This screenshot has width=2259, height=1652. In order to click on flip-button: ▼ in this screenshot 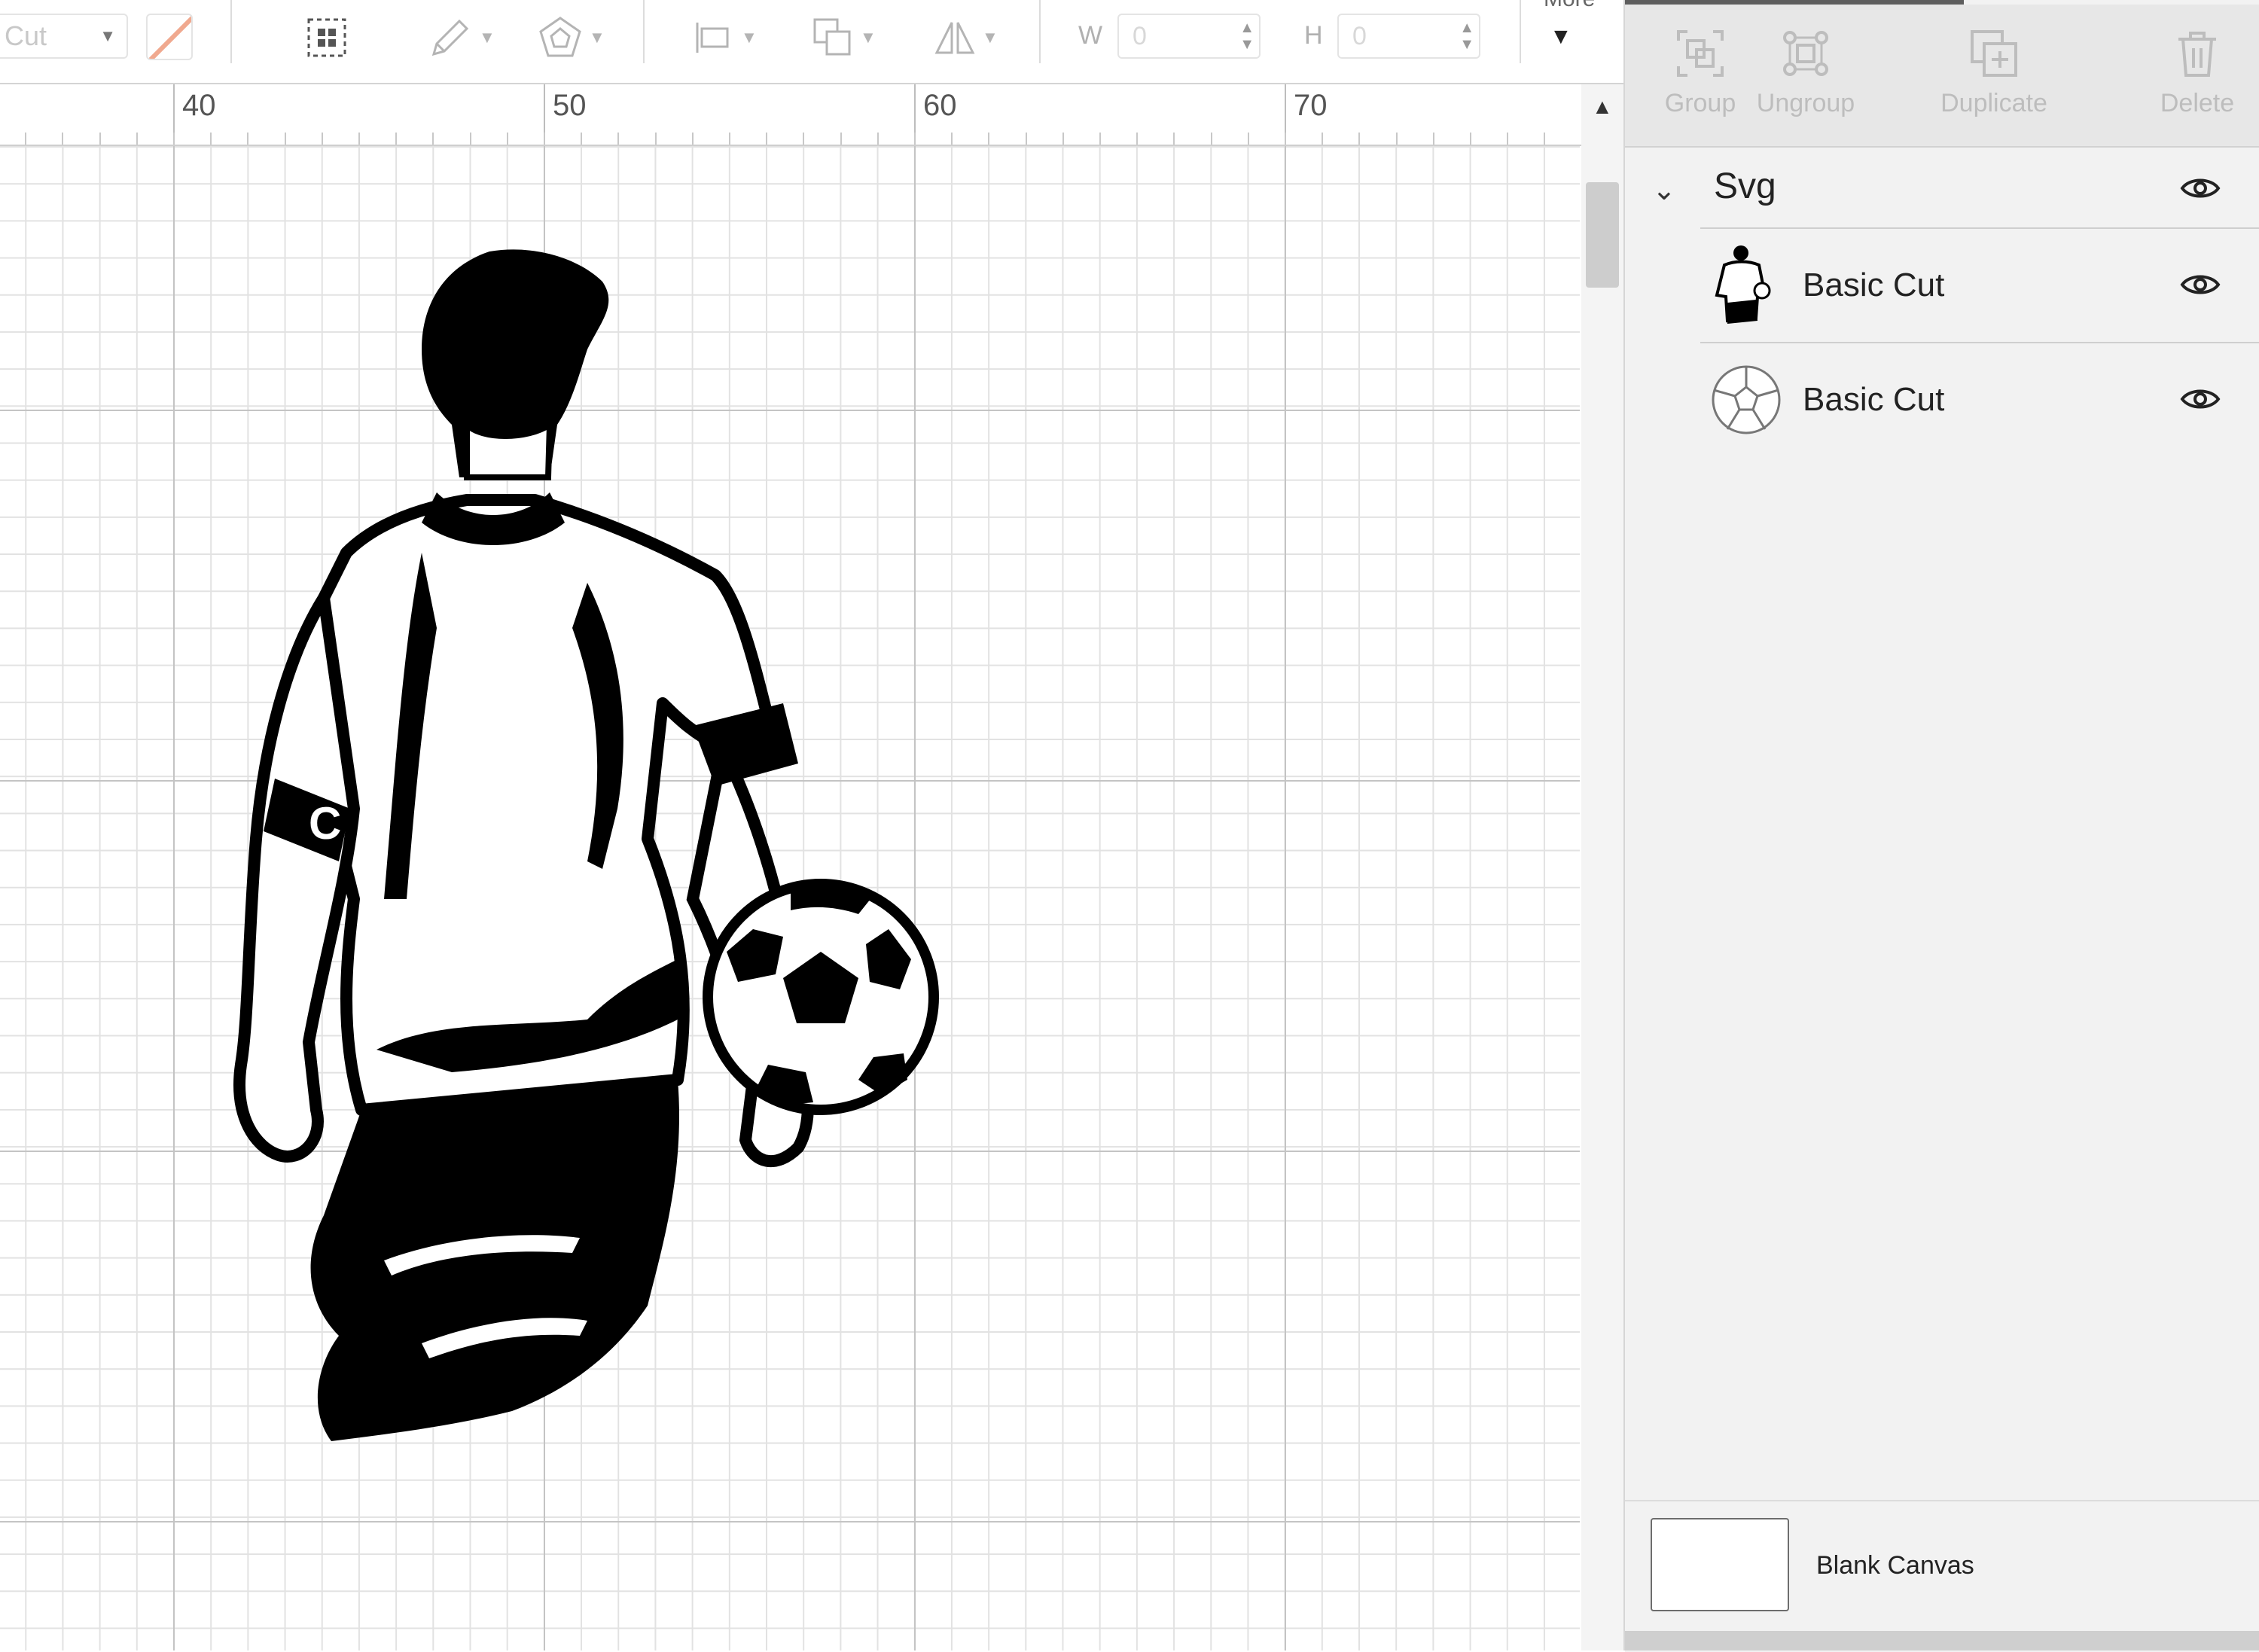, I will do `click(965, 37)`.